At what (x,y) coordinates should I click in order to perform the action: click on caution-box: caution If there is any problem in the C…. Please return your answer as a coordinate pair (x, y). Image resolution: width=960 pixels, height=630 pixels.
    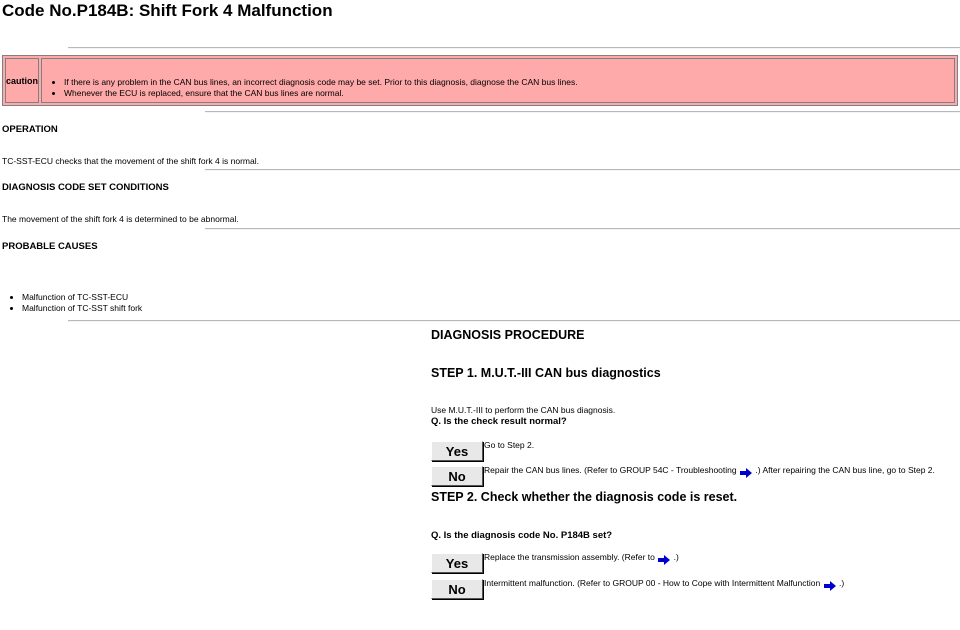
    Looking at the image, I should click on (480, 80).